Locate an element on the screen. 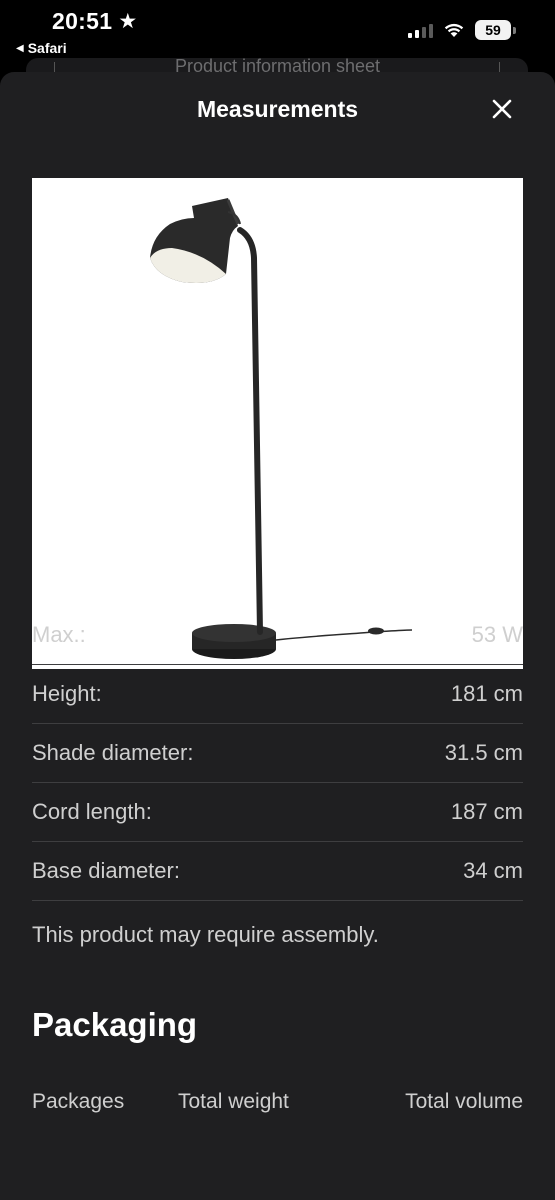 This screenshot has height=1200, width=555. spec-label: Shade diameter: is located at coordinates (113, 752).